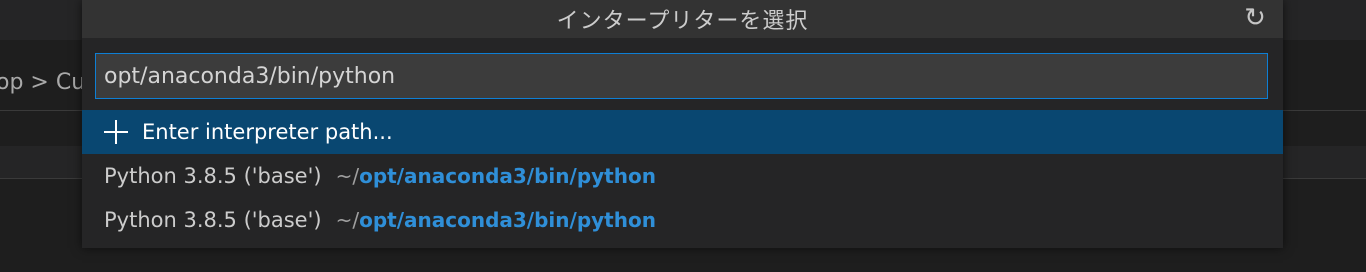  Describe the element at coordinates (682, 21) in the screenshot. I see `quick-pick-title: インタープリターを選択` at that location.